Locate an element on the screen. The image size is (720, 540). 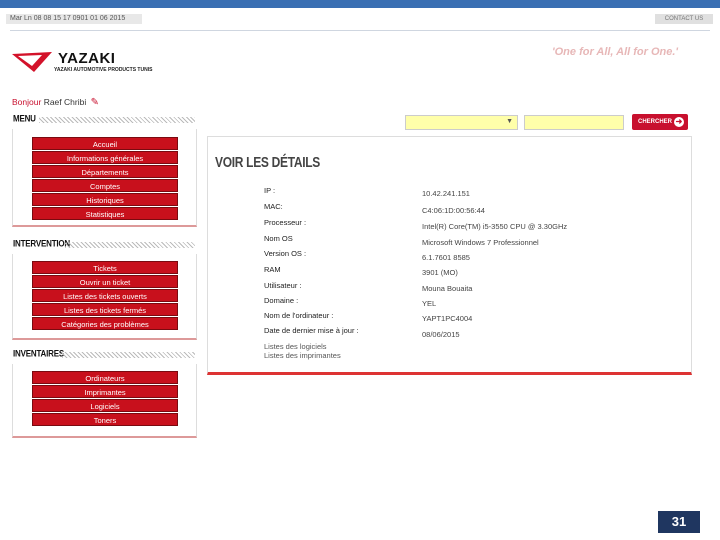
inventaires-title: INVENTAIRES is located at coordinates (38, 353).